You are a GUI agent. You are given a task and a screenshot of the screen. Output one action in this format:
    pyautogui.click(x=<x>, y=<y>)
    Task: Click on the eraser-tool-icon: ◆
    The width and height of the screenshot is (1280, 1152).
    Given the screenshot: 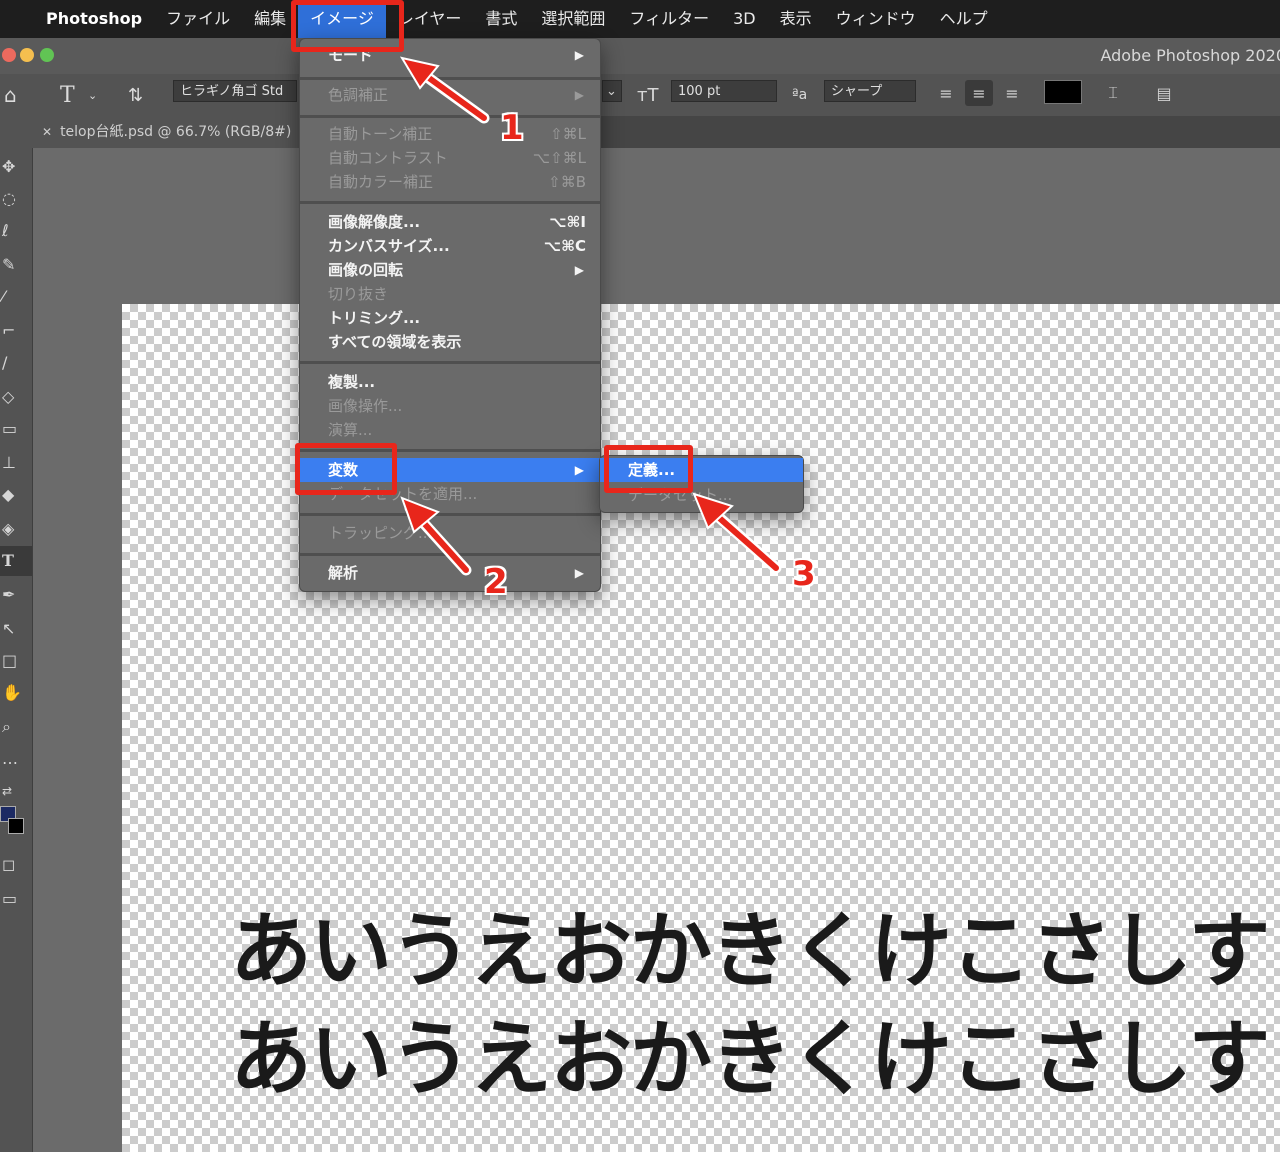 What is the action you would take?
    pyautogui.click(x=16, y=495)
    